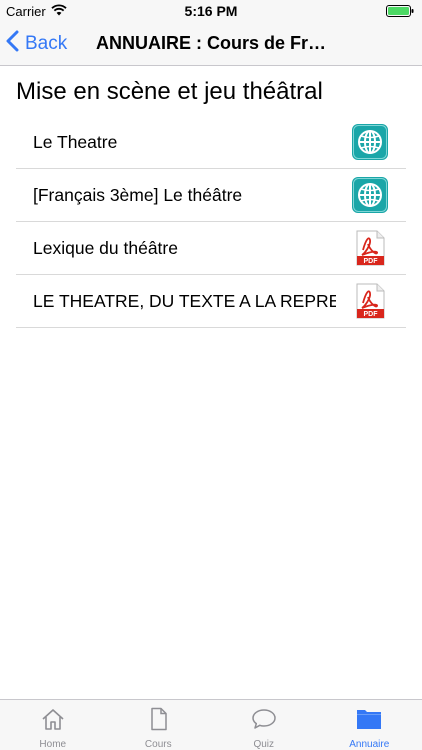 The height and width of the screenshot is (750, 422). I want to click on list-item-label: [Français 3ème] Le théâtre, so click(138, 194).